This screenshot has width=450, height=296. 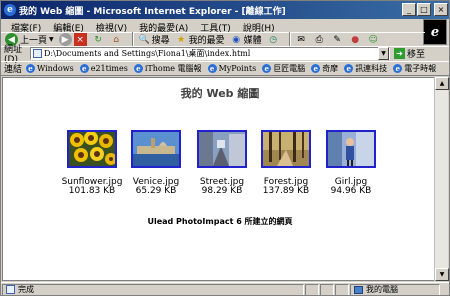 I want to click on search-button: 🔍 搜尋, so click(x=154, y=40).